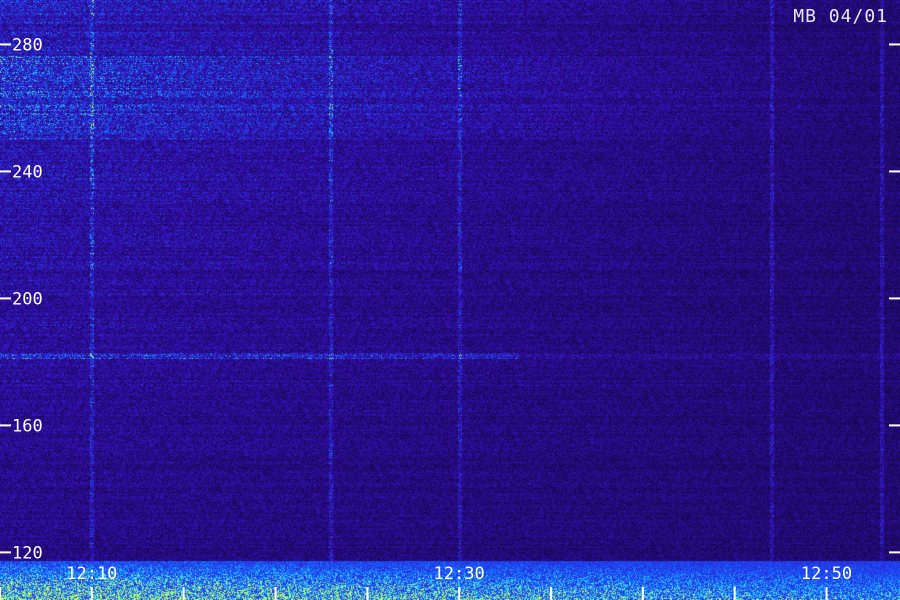 This screenshot has width=900, height=600. What do you see at coordinates (459, 574) in the screenshot?
I see `x-tick-label: 12:30` at bounding box center [459, 574].